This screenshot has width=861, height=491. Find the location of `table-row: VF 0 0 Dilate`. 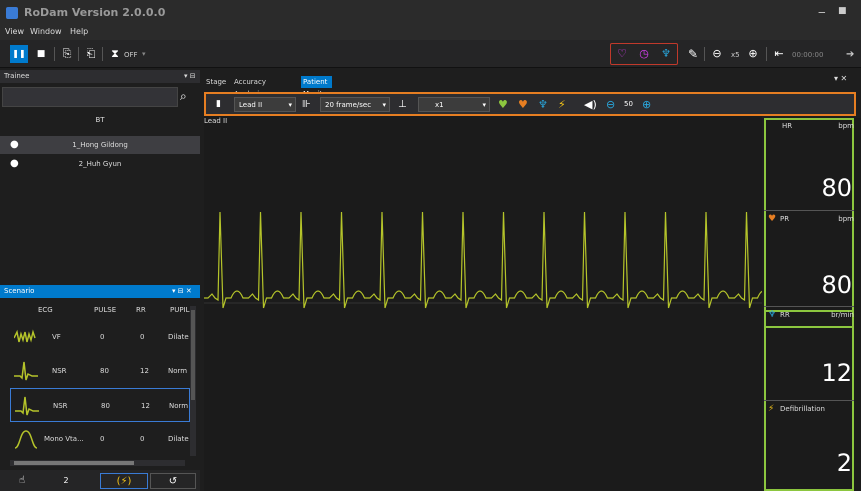

table-row: VF 0 0 Dilate is located at coordinates (100, 337).